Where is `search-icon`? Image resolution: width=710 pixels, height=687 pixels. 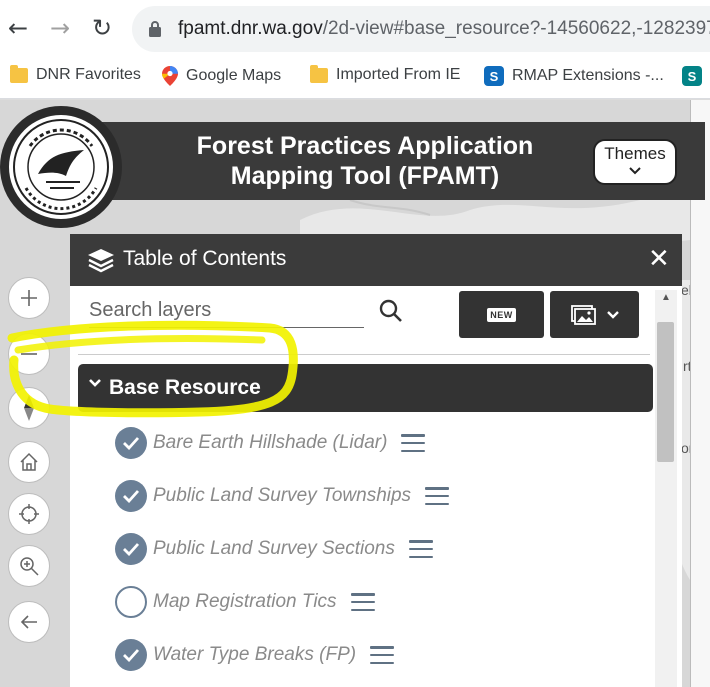 search-icon is located at coordinates (391, 311).